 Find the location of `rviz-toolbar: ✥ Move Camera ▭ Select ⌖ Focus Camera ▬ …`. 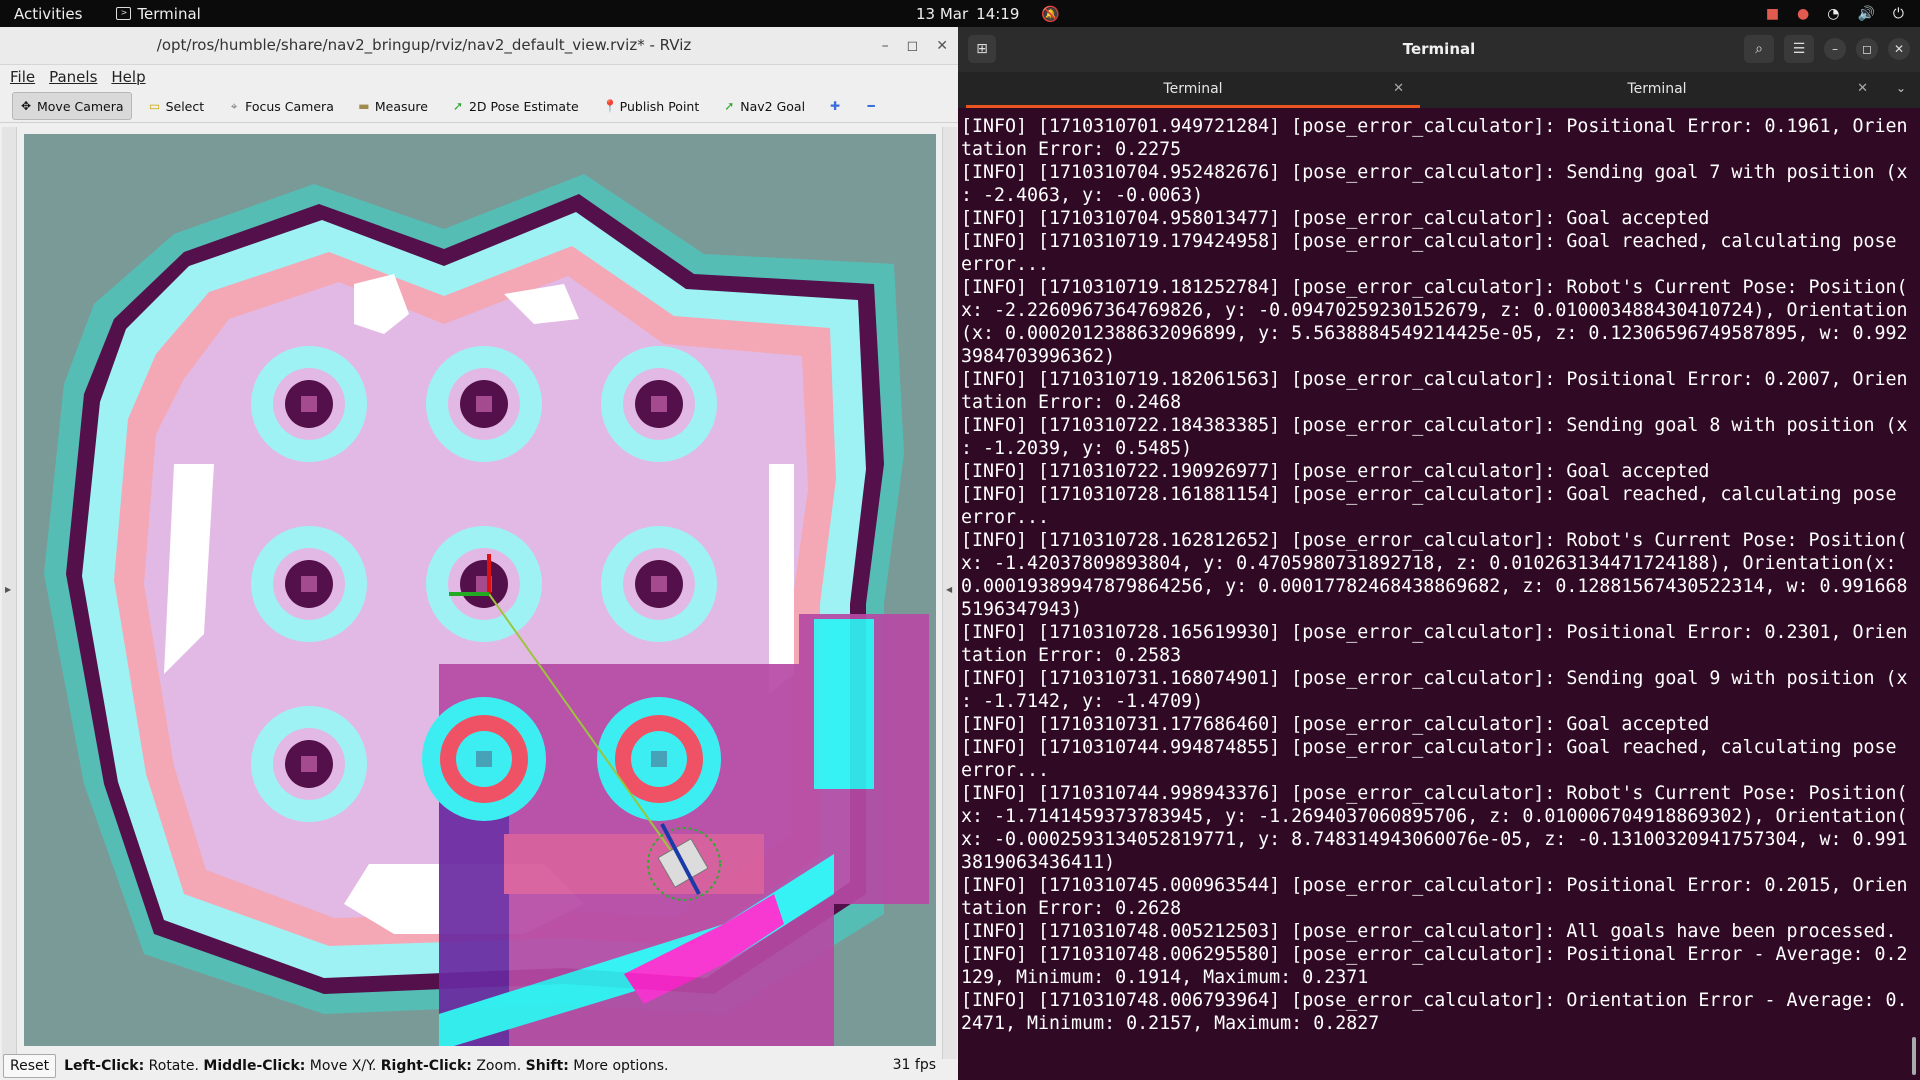

rviz-toolbar: ✥ Move Camera ▭ Select ⌖ Focus Camera ▬ … is located at coordinates (485, 106).